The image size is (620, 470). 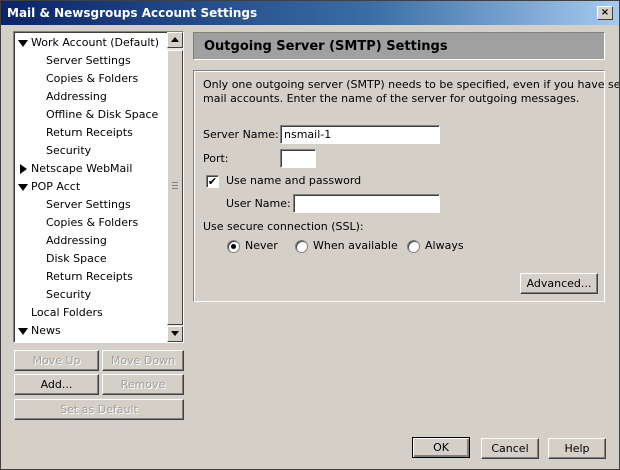 What do you see at coordinates (510, 448) in the screenshot?
I see `cancel-button: Cancel` at bounding box center [510, 448].